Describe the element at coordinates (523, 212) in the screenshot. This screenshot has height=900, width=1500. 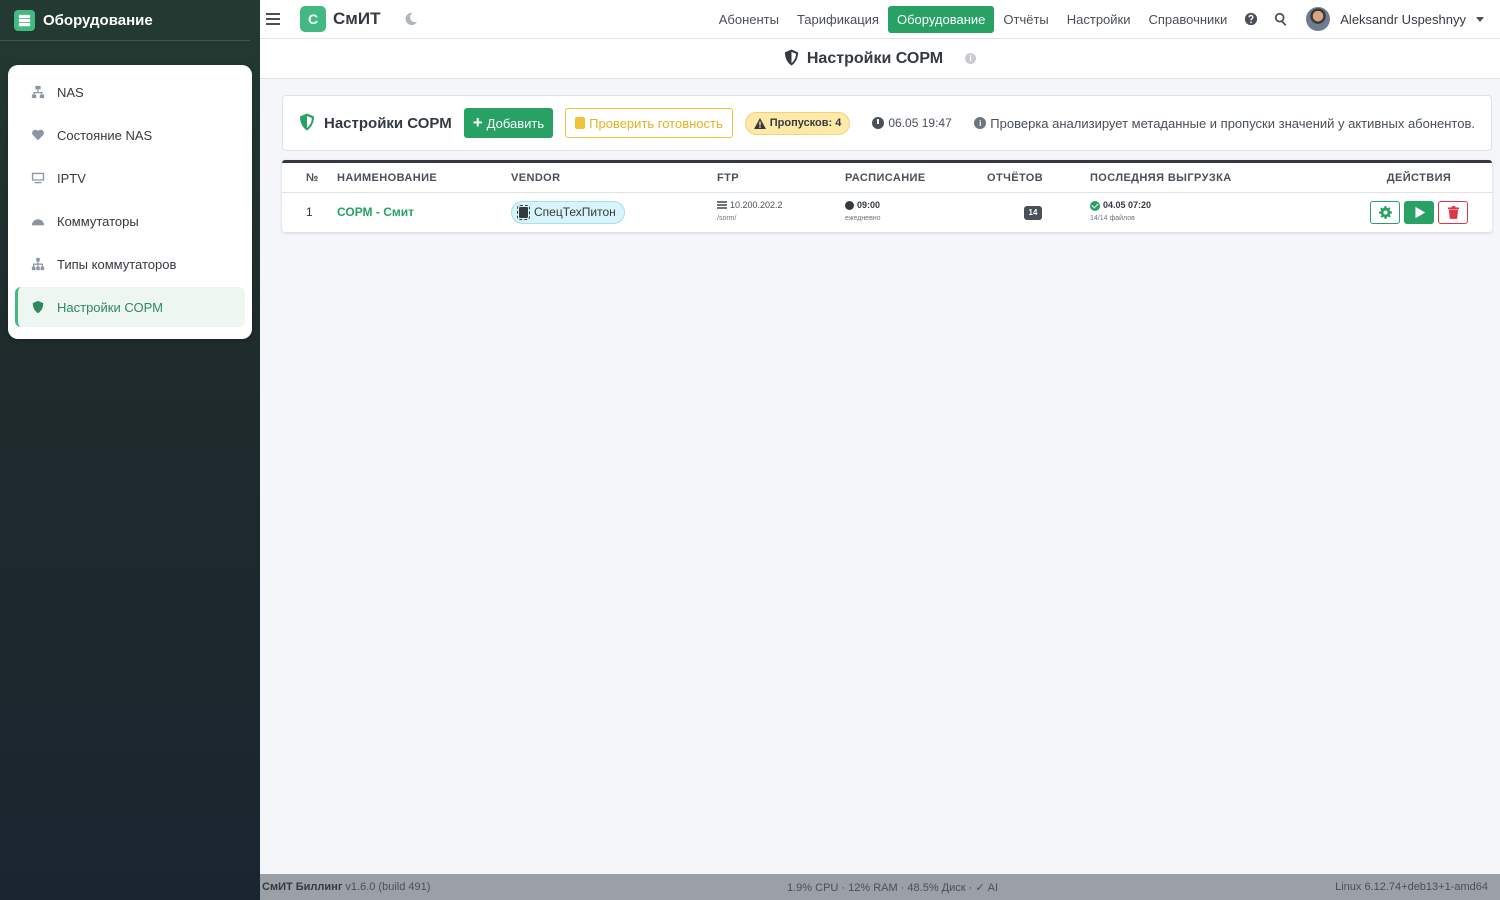
I see `microchip-icon` at that location.